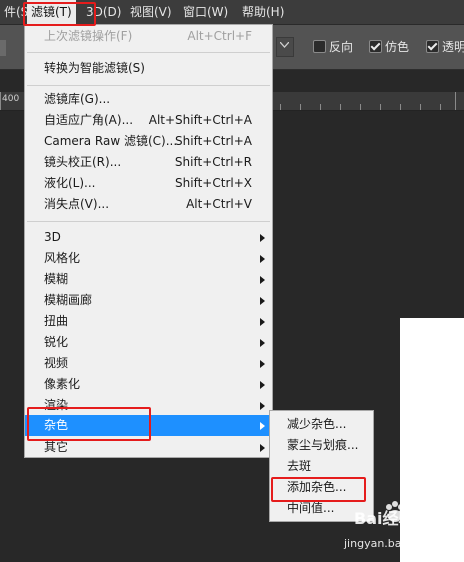 This screenshot has width=464, height=562. What do you see at coordinates (89, 424) in the screenshot?
I see `annotation-box-noise-item` at bounding box center [89, 424].